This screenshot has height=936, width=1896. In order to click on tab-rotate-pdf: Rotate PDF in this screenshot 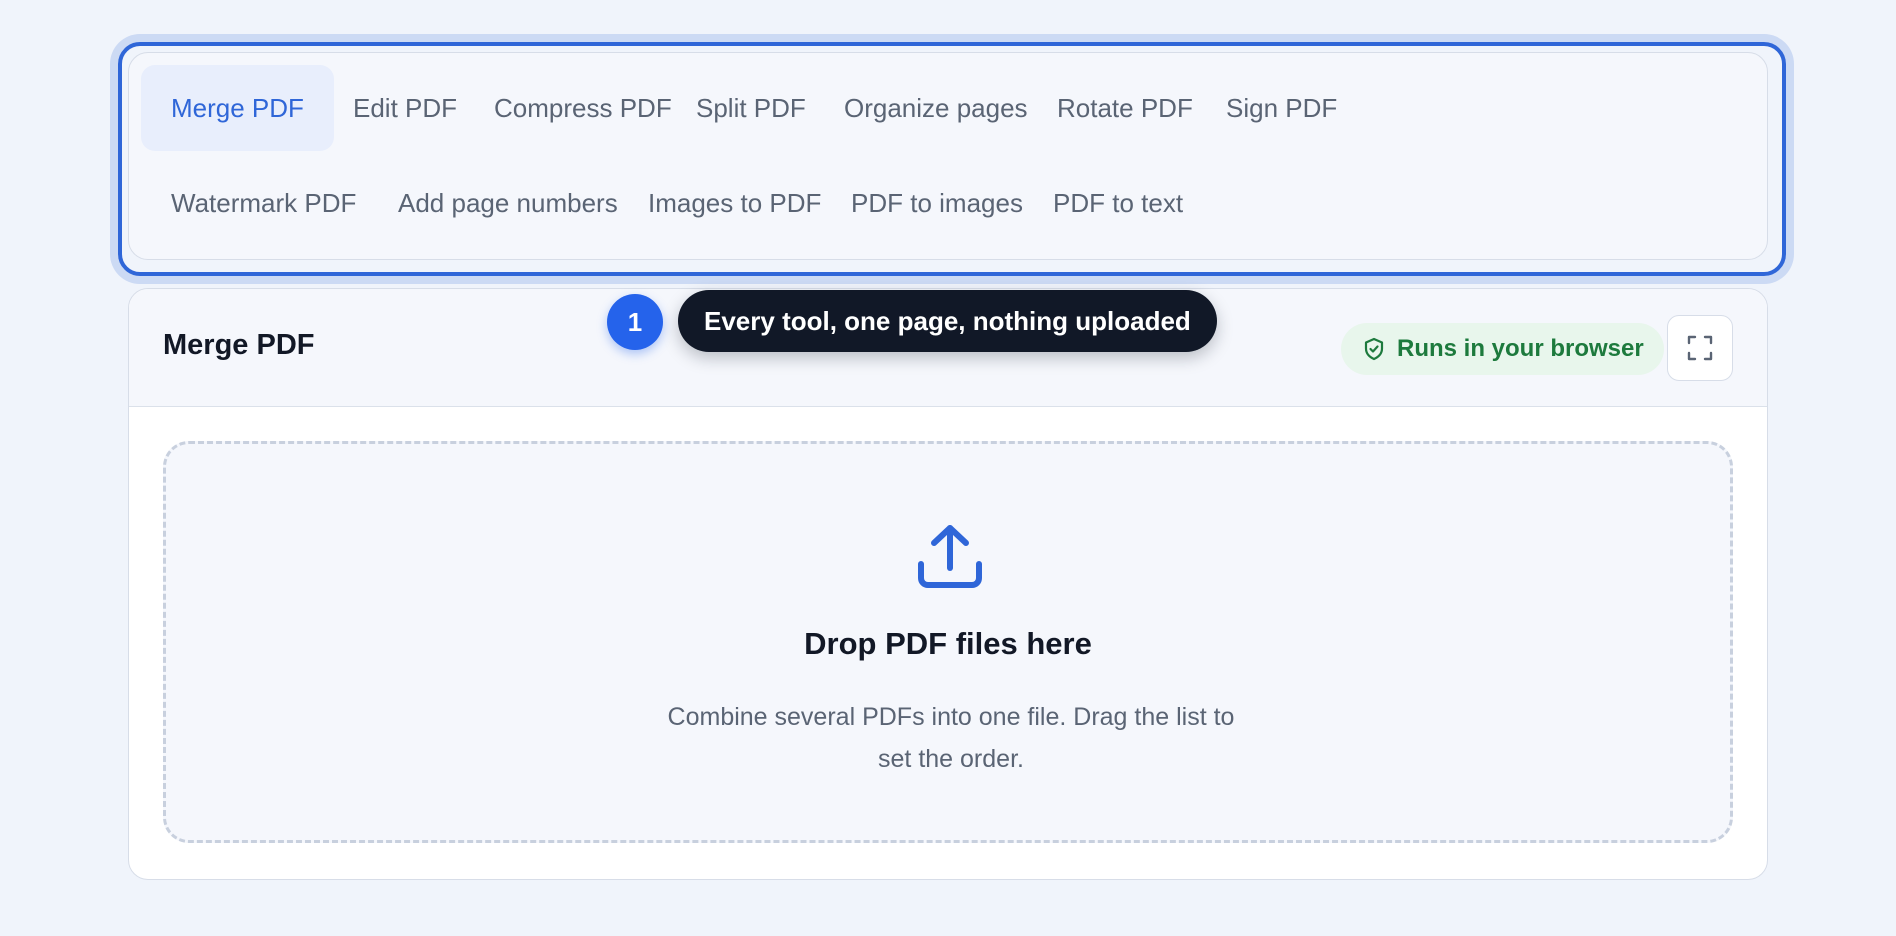, I will do `click(1125, 108)`.